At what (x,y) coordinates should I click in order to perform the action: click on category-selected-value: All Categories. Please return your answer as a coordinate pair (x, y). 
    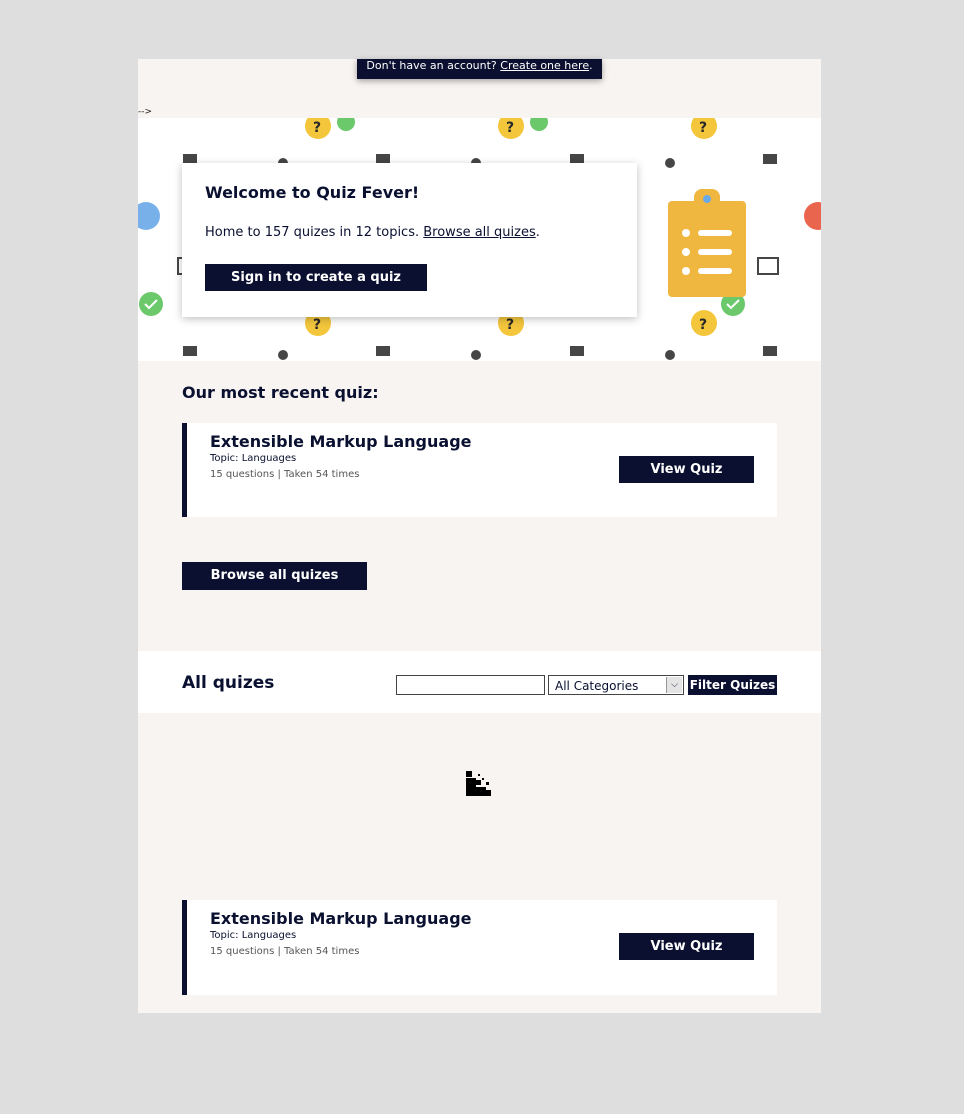
    Looking at the image, I should click on (597, 686).